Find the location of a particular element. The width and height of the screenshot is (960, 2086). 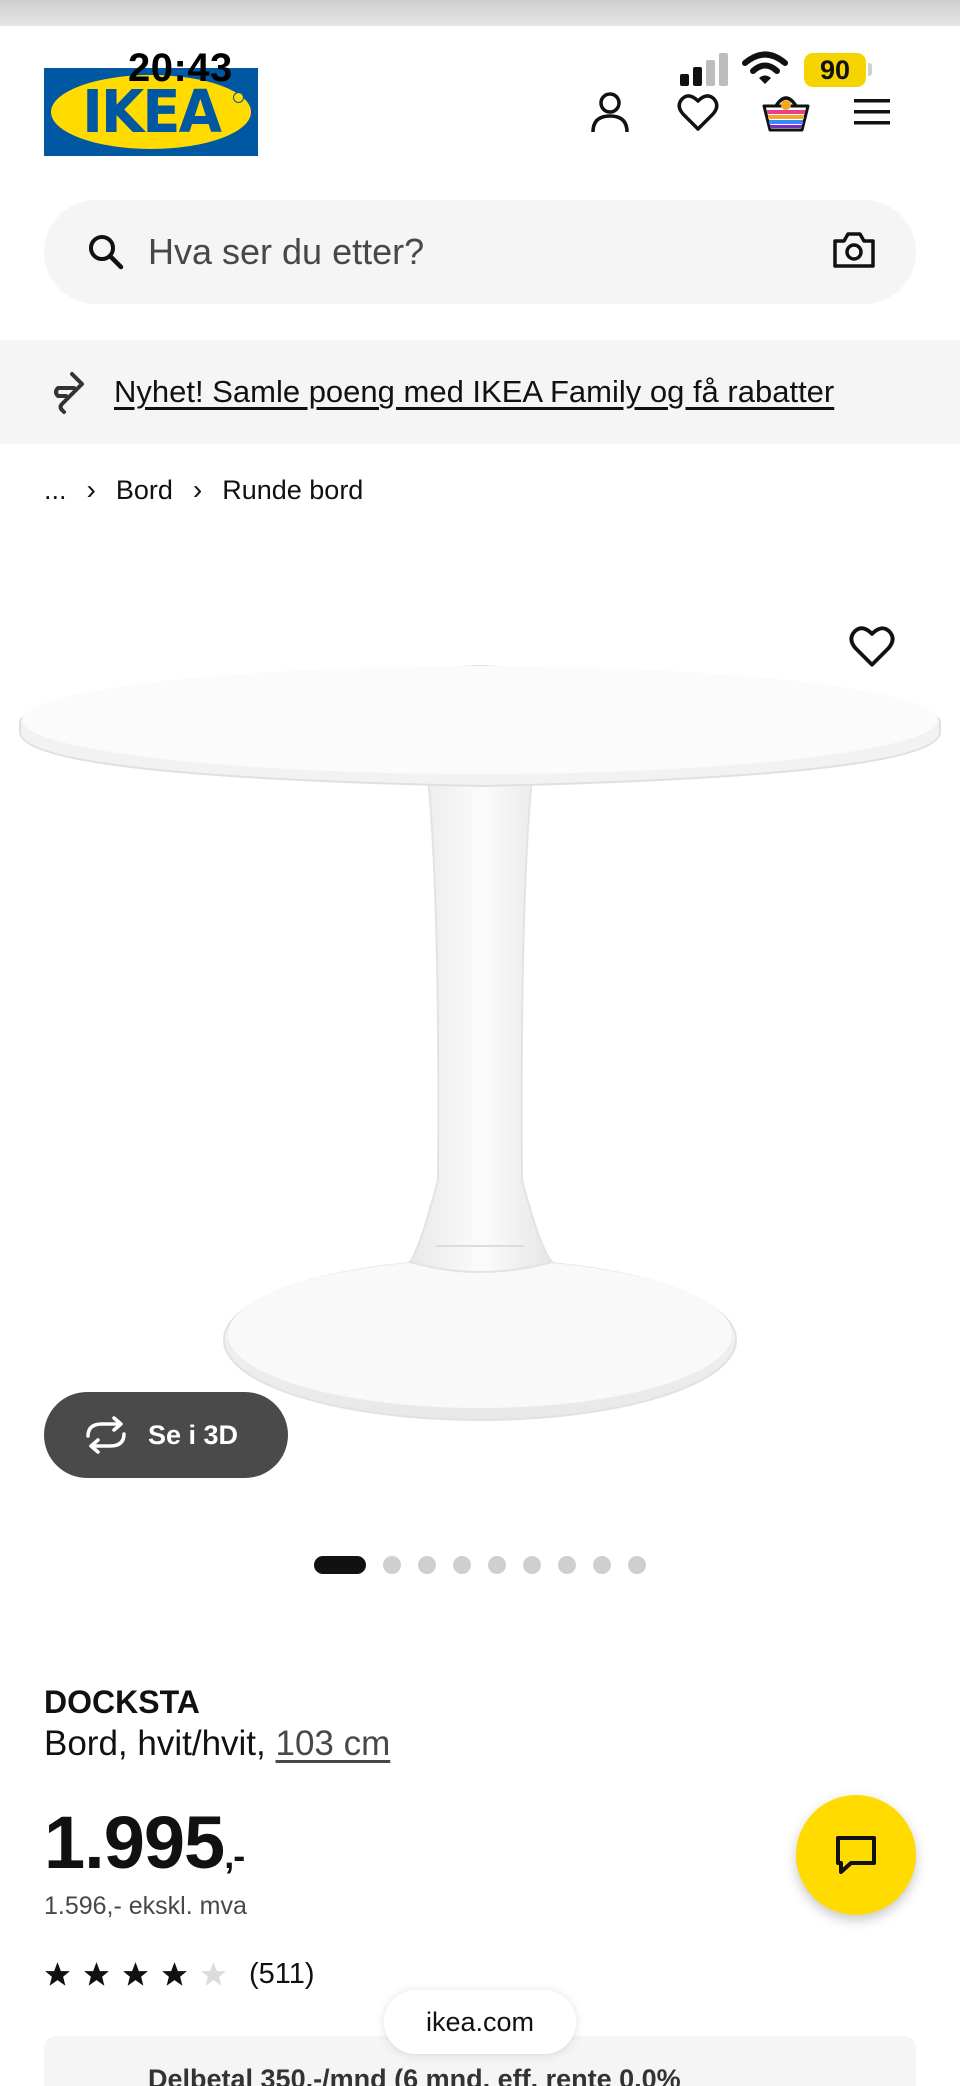

review-count: (511) is located at coordinates (282, 1974).